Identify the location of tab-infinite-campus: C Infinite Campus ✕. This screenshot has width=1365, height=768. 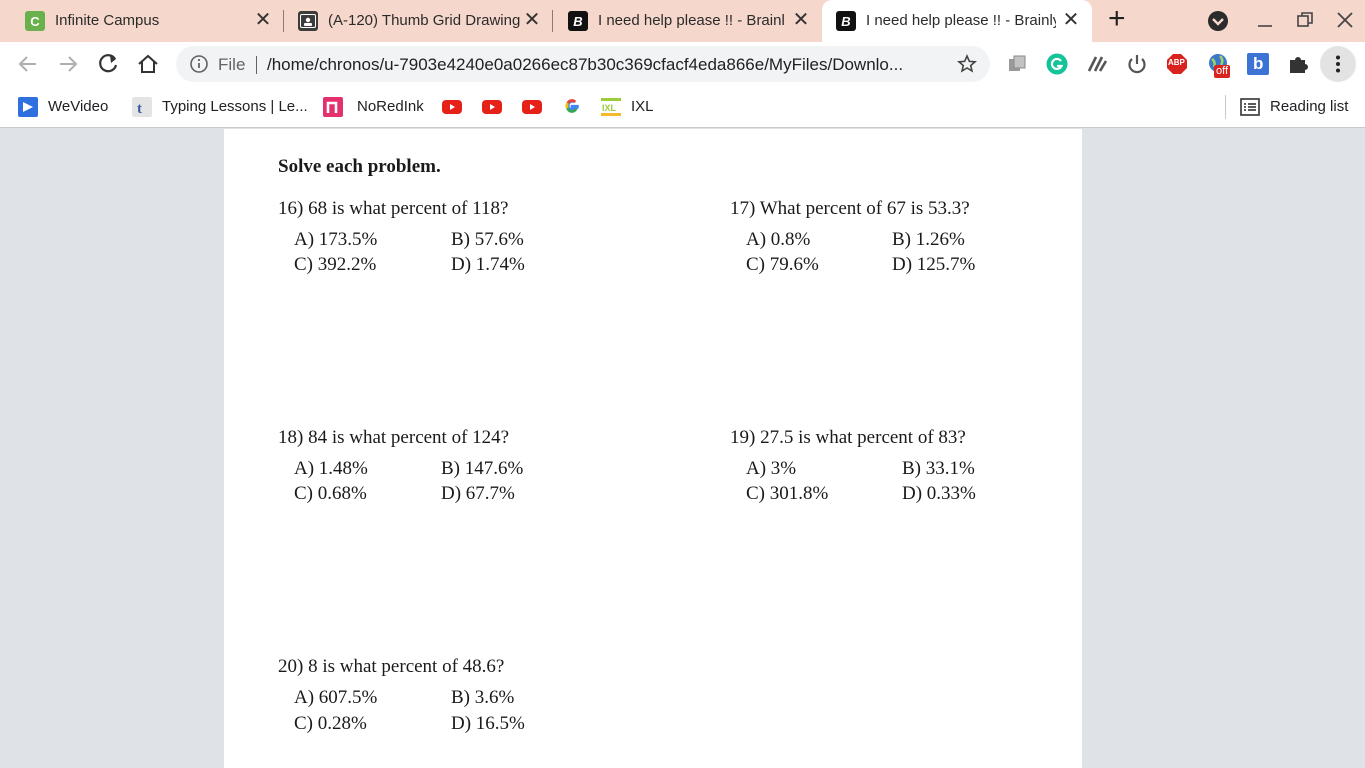
(141, 21).